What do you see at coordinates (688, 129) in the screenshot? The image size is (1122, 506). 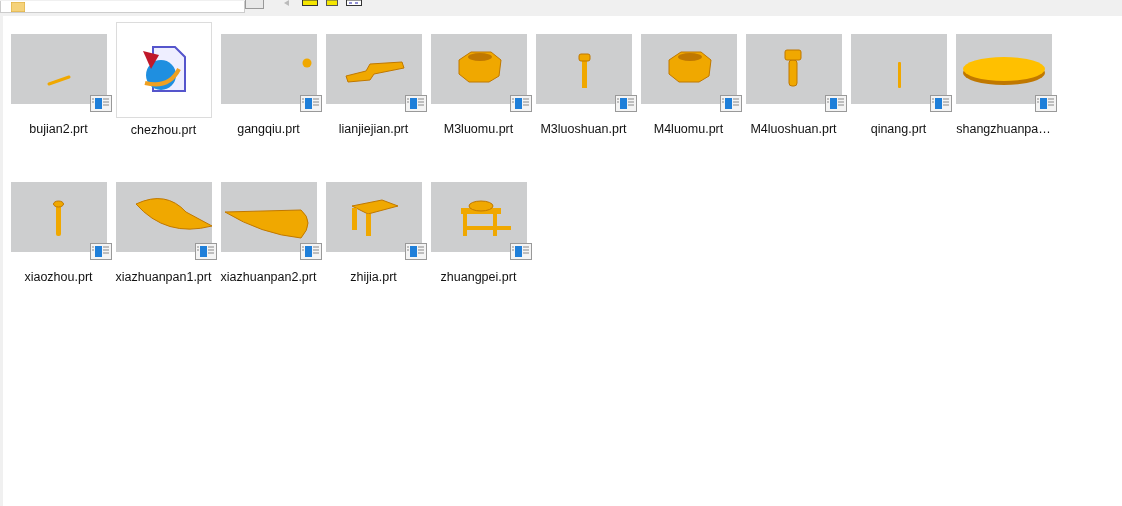 I see `file-name: M4luomu.prt` at bounding box center [688, 129].